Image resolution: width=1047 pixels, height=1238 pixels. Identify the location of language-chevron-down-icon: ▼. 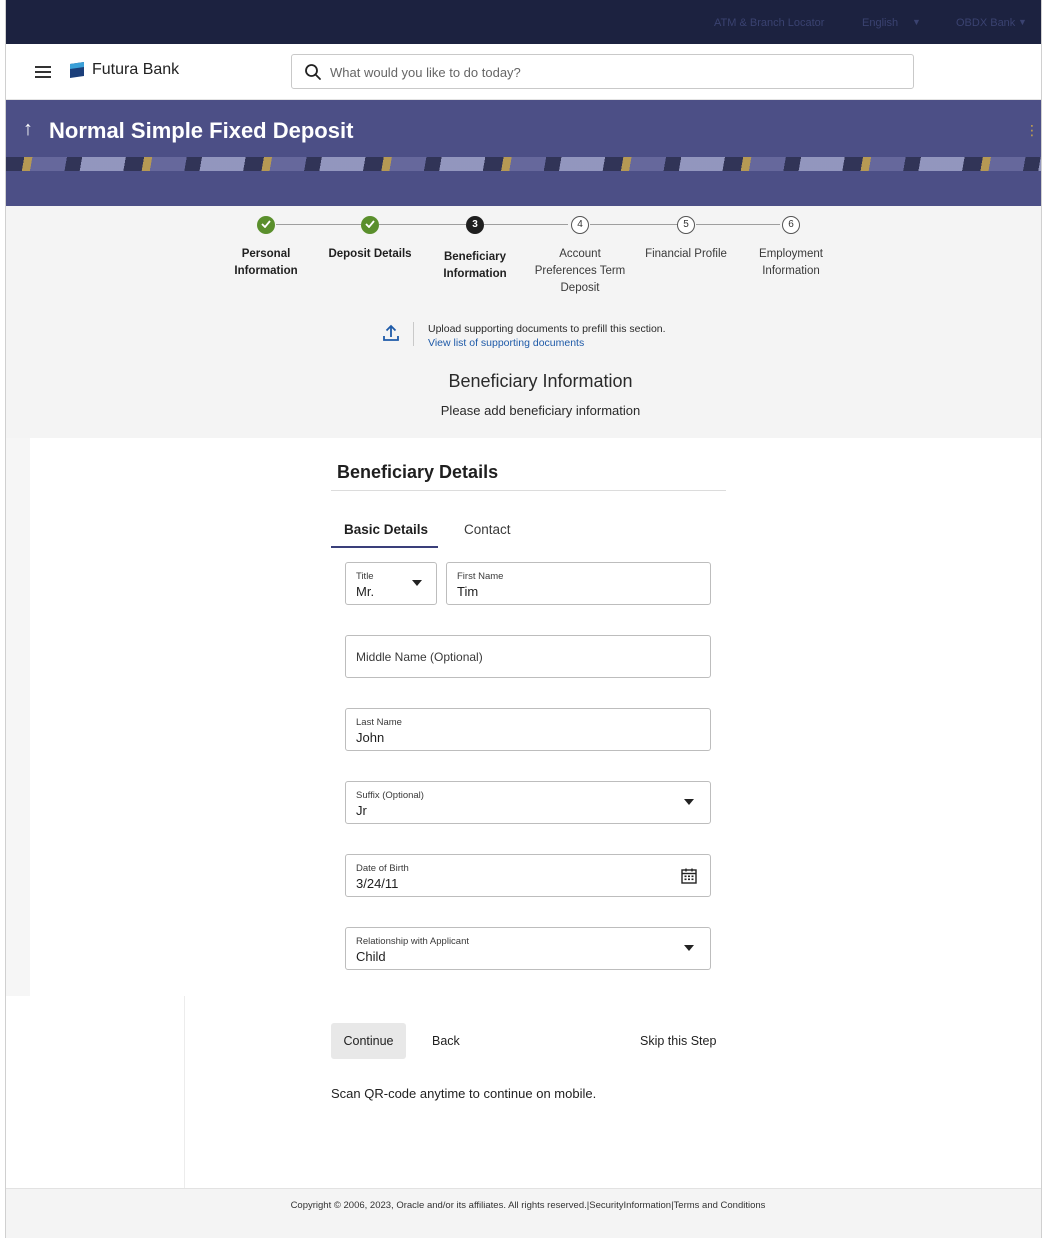
(916, 22).